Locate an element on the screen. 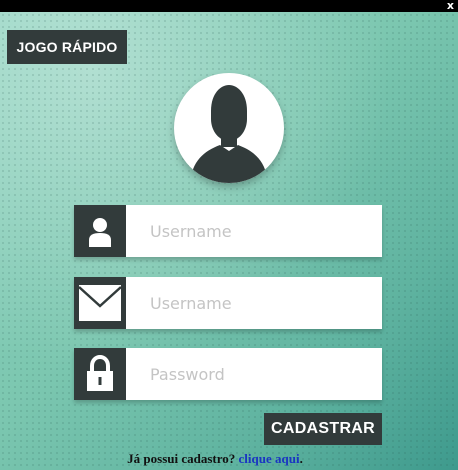  lock-icon is located at coordinates (100, 372).